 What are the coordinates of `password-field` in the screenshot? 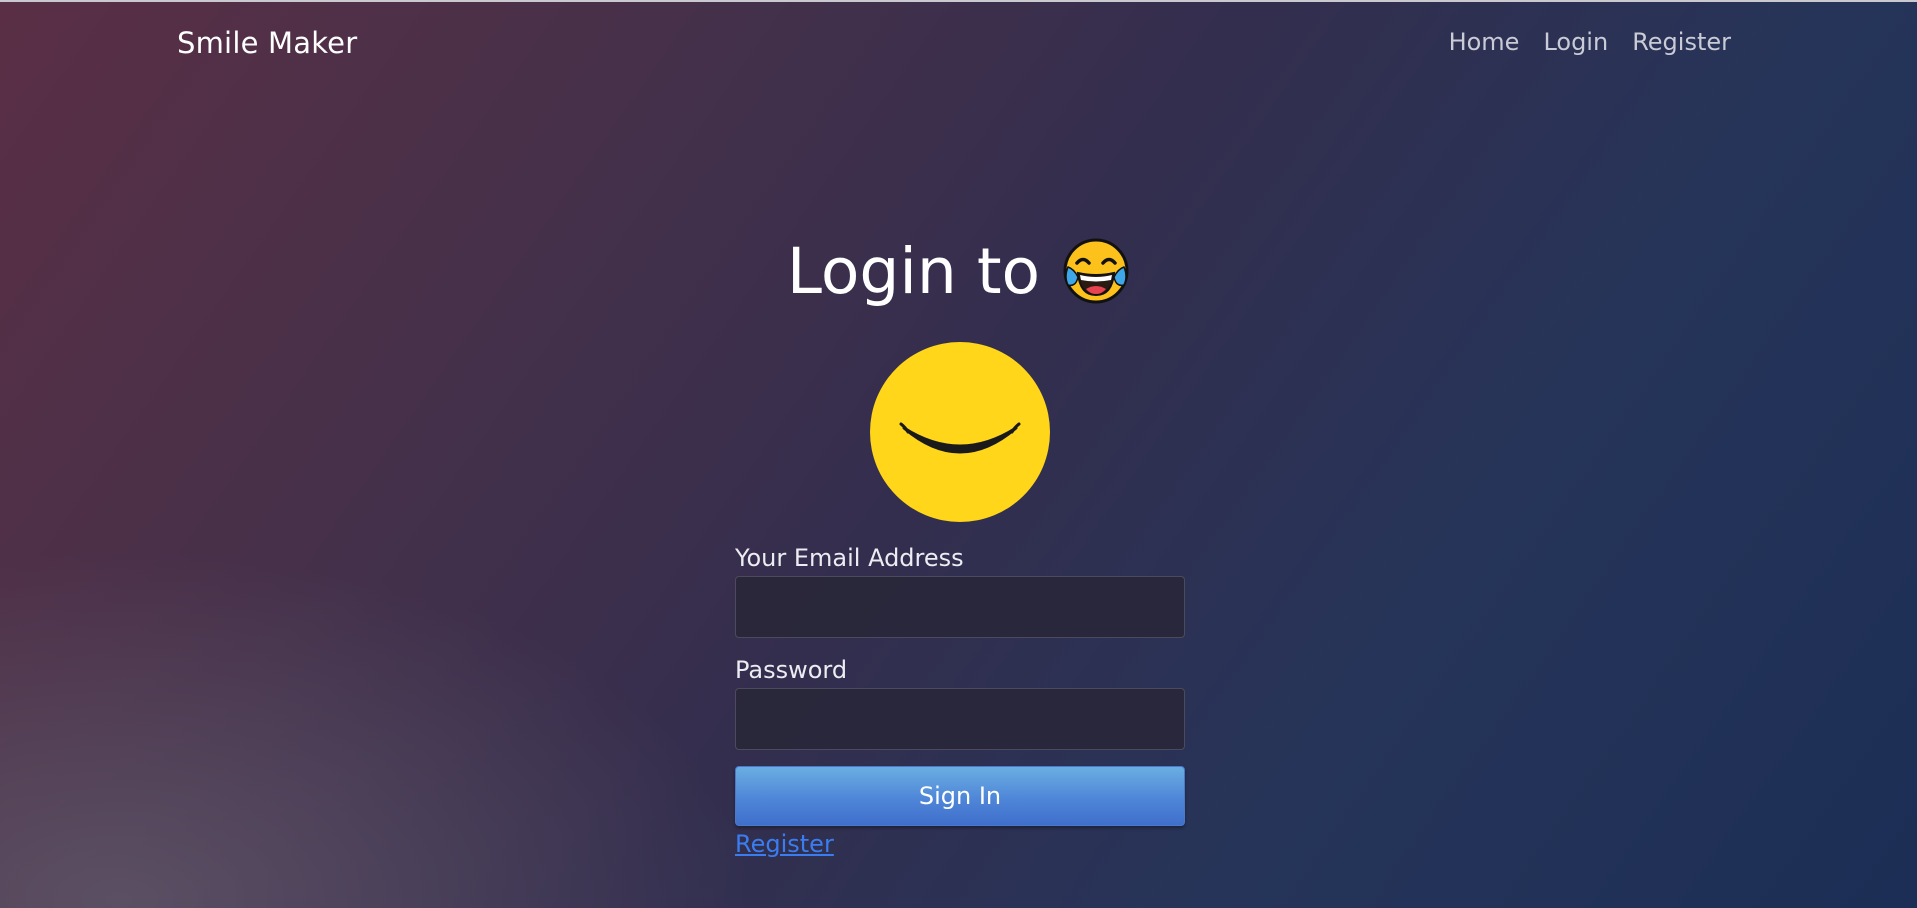 It's located at (960, 719).